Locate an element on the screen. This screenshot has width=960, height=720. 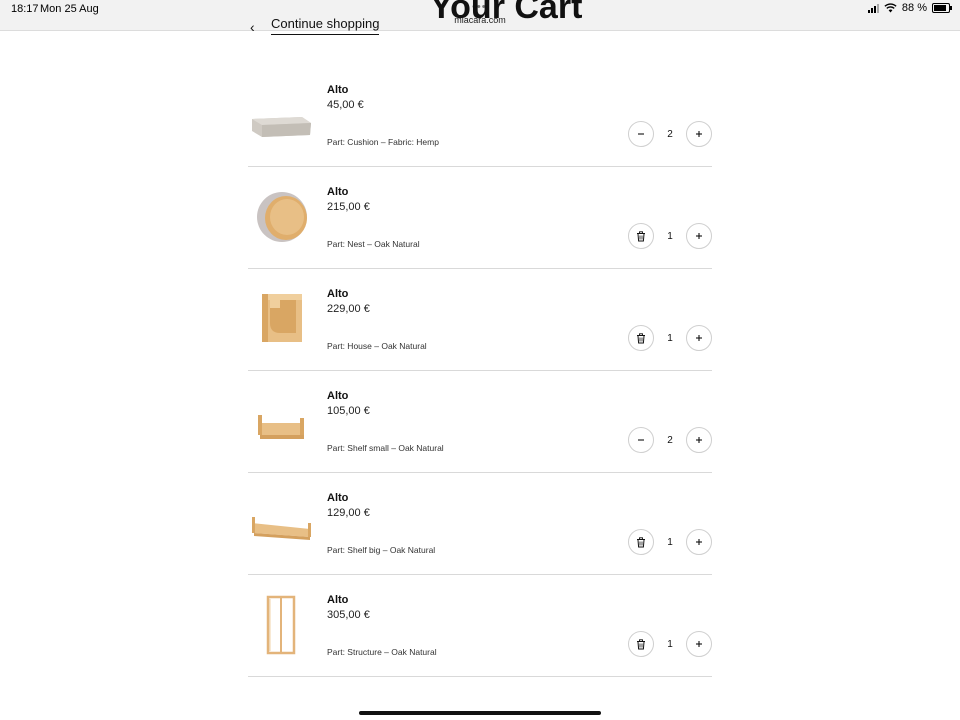
home-indicator is located at coordinates (480, 713).